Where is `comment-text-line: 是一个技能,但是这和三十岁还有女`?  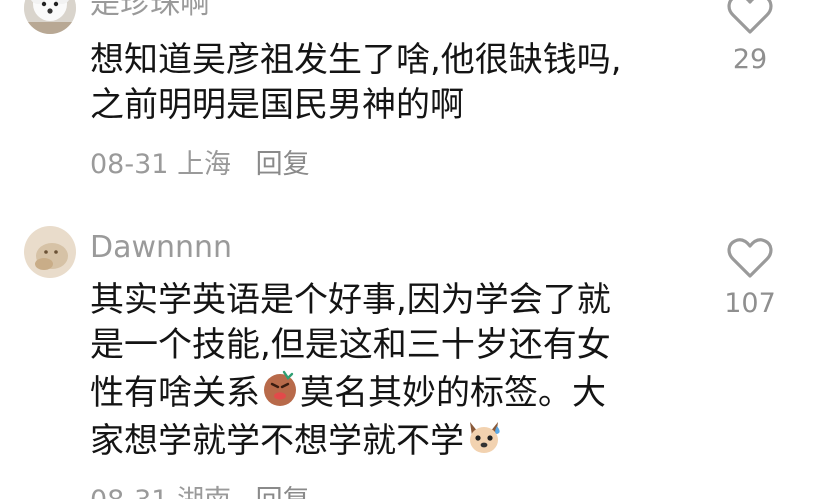
comment-text-line: 是一个技能,但是这和三十岁还有女 is located at coordinates (350, 345).